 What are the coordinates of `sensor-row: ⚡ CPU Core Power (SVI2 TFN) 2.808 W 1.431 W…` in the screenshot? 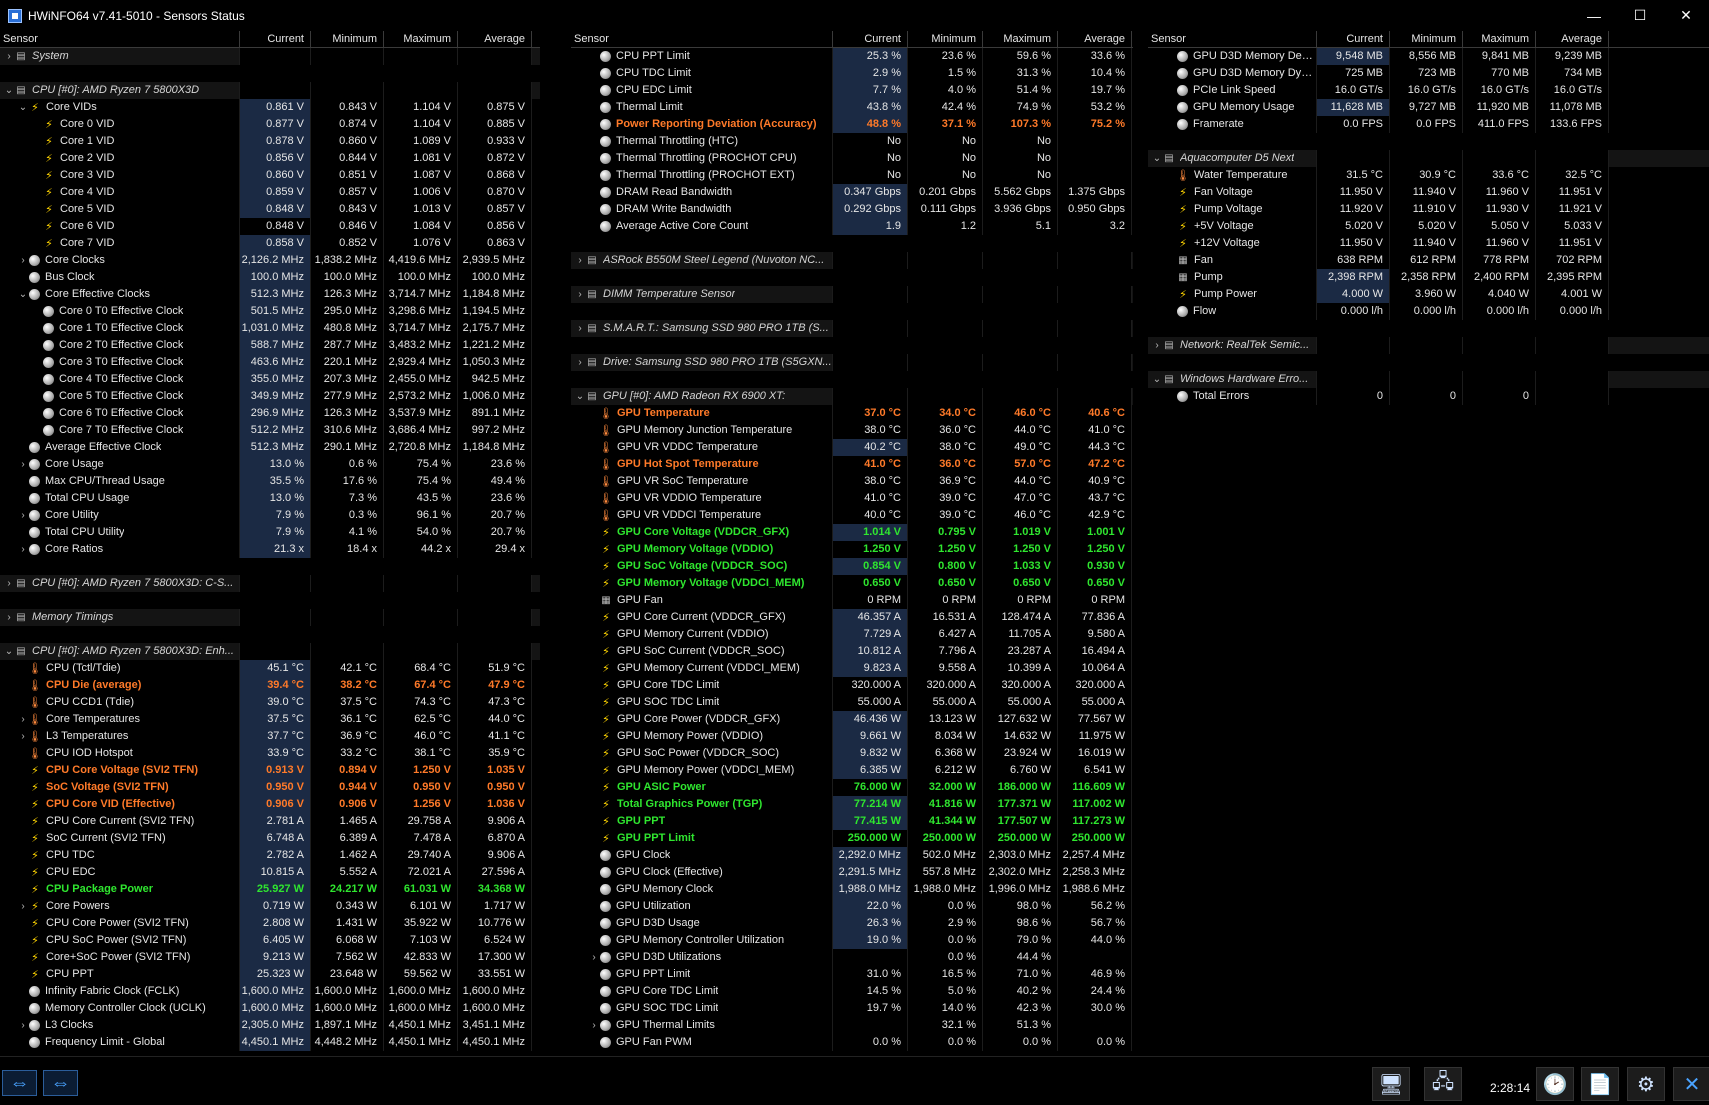 It's located at (270, 923).